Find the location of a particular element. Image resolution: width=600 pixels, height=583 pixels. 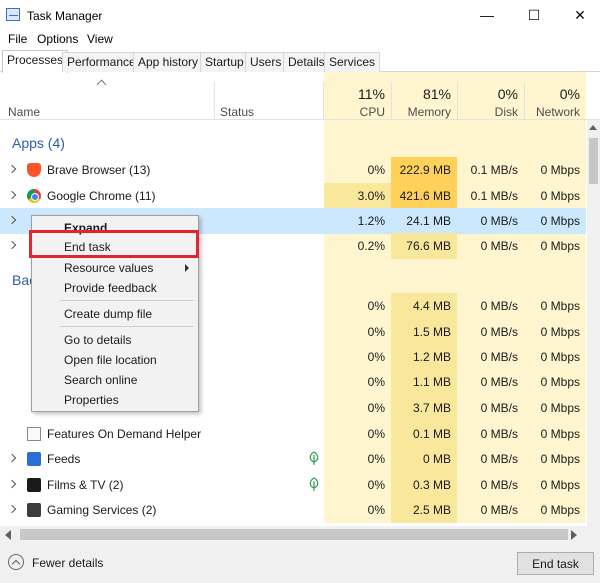

memory-cell: 24.1 MB is located at coordinates (428, 221).